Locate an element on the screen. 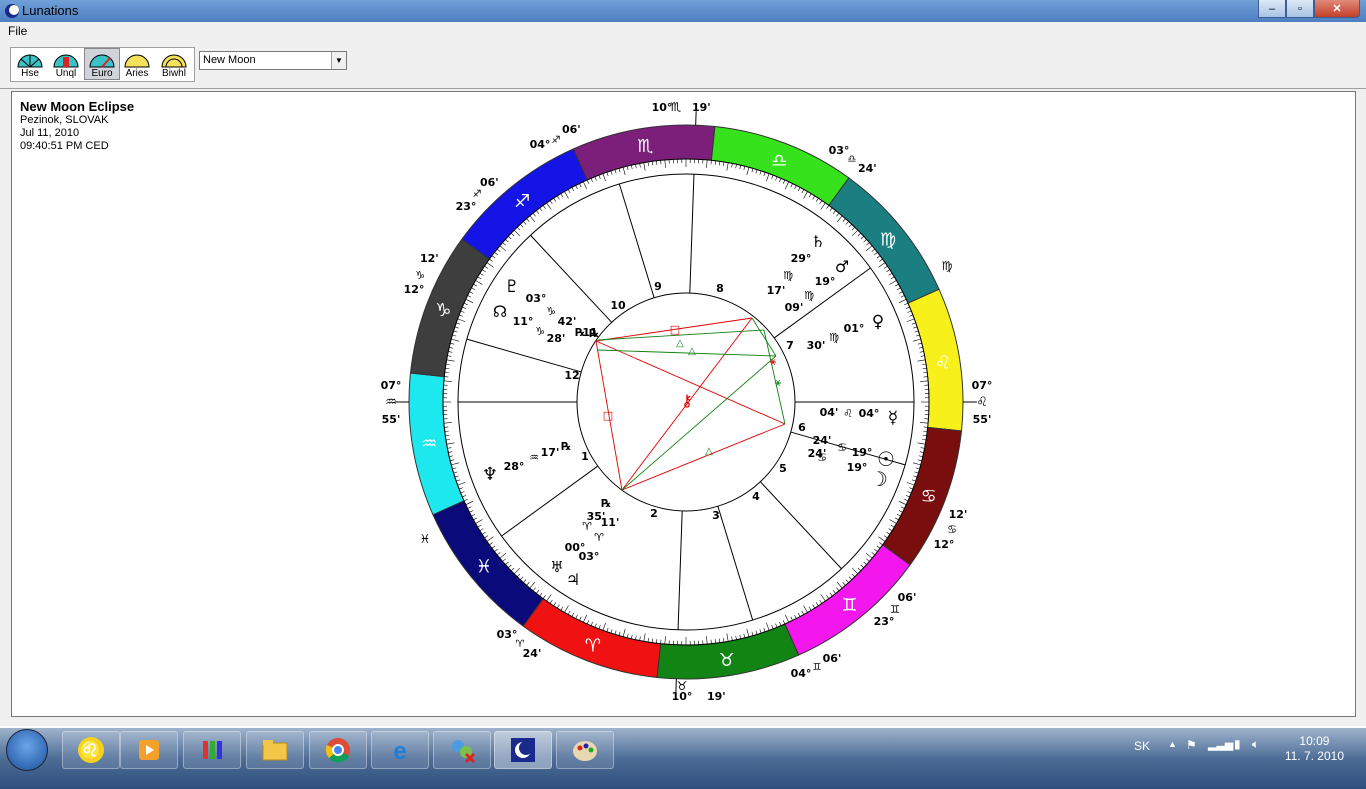 The width and height of the screenshot is (1366, 789). house-number: 3 is located at coordinates (716, 515).